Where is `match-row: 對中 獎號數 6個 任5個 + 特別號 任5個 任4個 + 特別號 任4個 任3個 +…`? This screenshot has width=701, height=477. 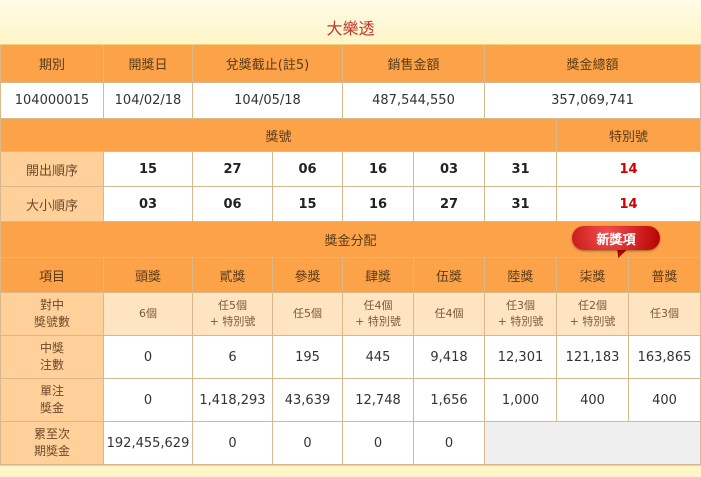
match-row: 對中 獎號數 6個 任5個 + 特別號 任5個 任4個 + 特別號 任4個 任3個 +… is located at coordinates (350, 314).